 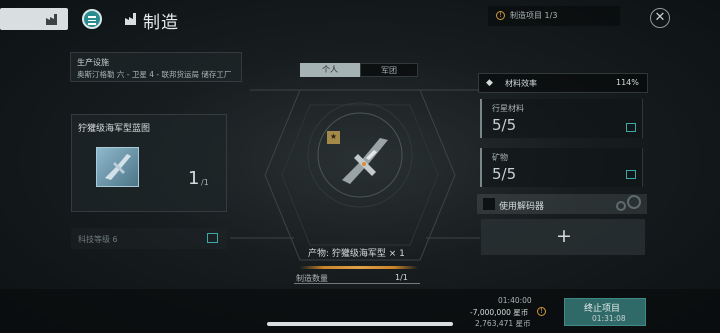 I want to click on blueprint-title: 狞獾级海军型蓝图, so click(x=114, y=129).